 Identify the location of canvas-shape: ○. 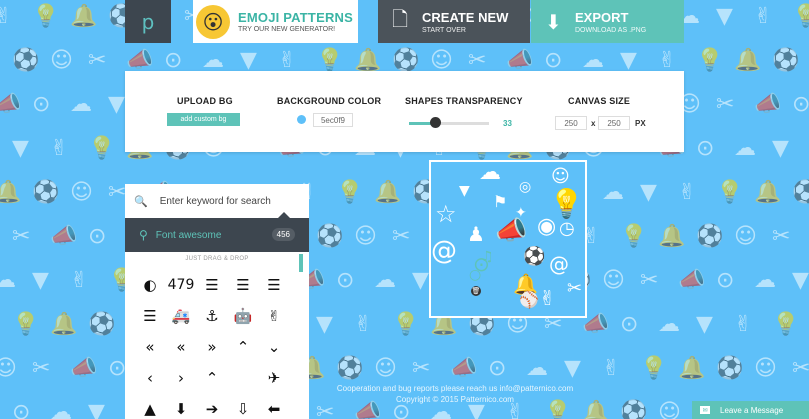
(475, 275).